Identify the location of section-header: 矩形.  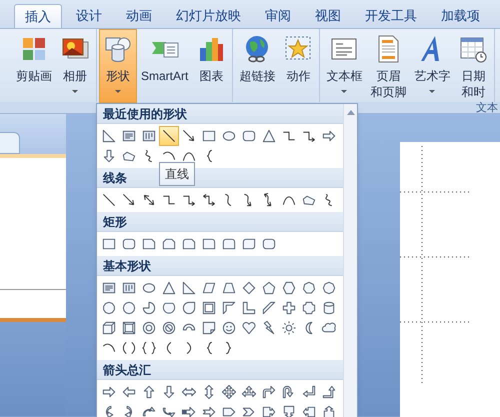
(220, 222).